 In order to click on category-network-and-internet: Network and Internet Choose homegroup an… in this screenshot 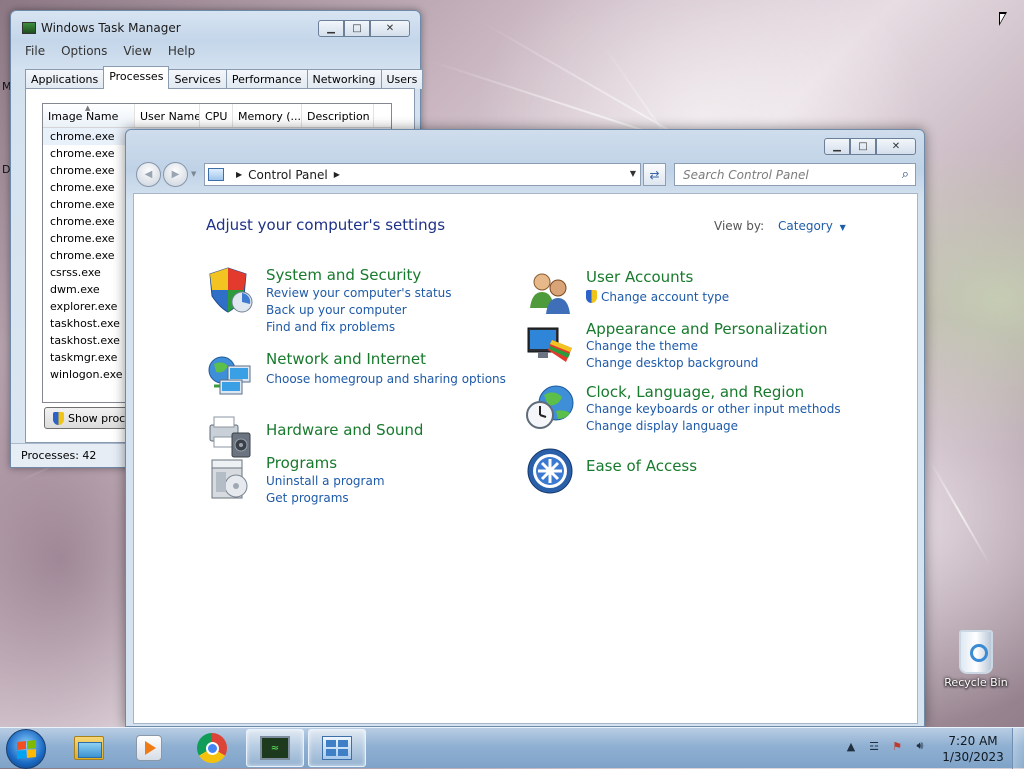, I will do `click(356, 375)`.